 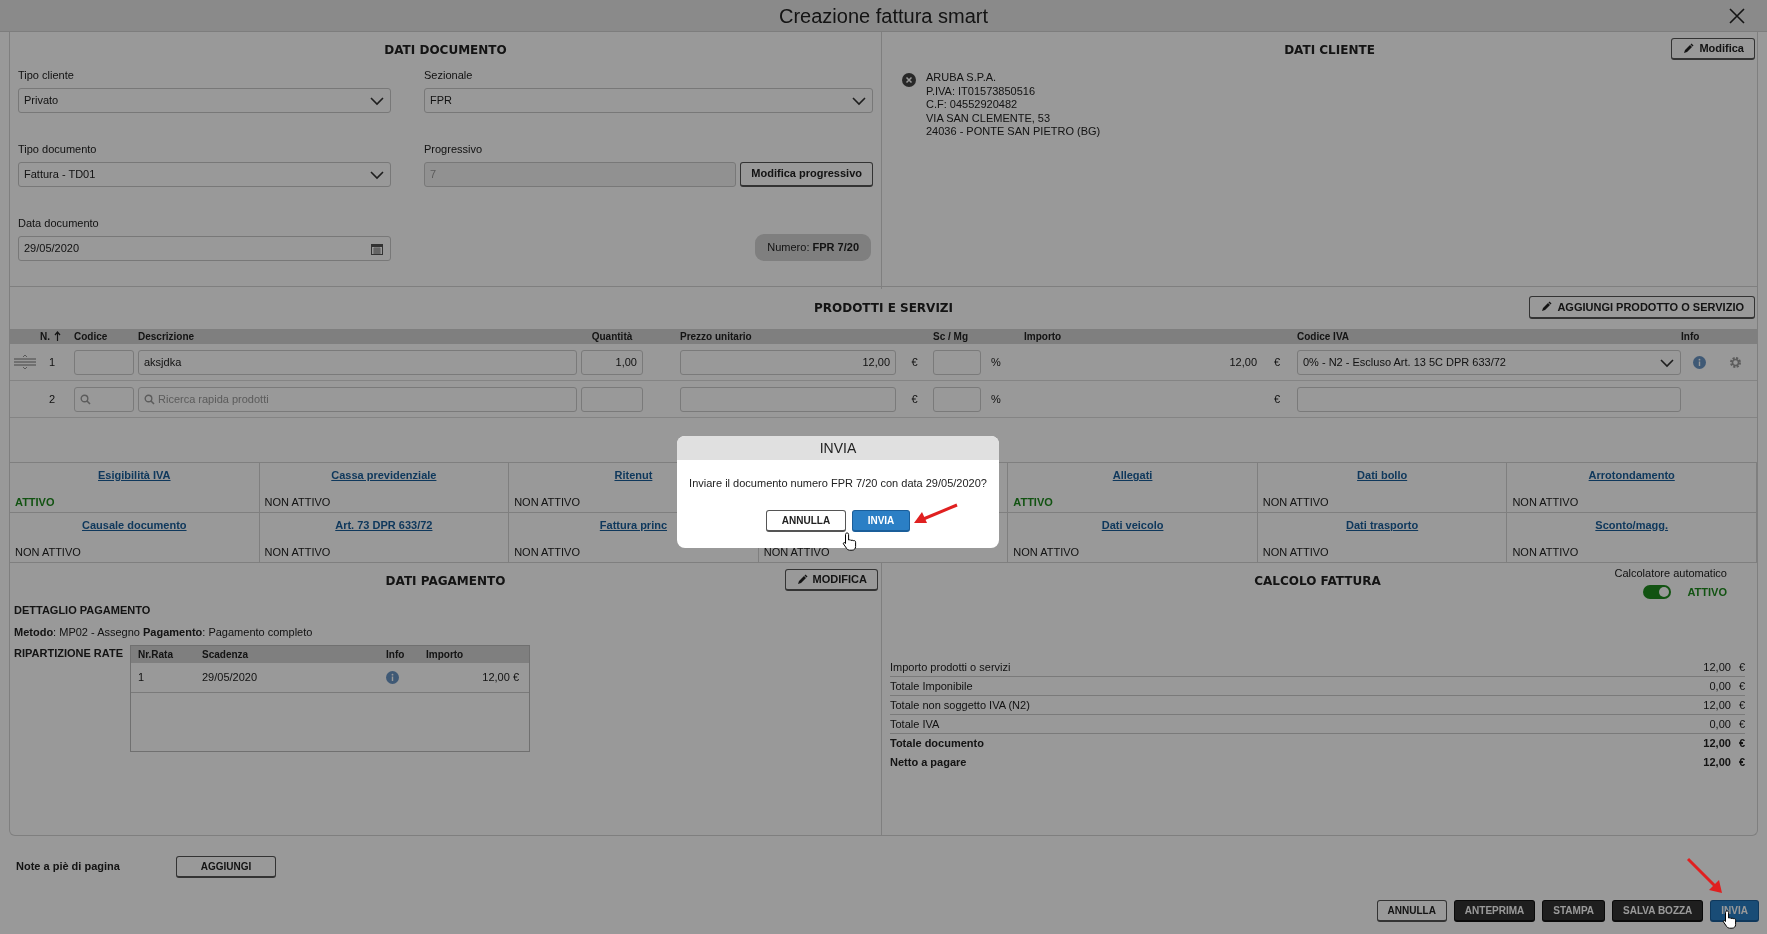 I want to click on quantity-field, so click(x=612, y=399).